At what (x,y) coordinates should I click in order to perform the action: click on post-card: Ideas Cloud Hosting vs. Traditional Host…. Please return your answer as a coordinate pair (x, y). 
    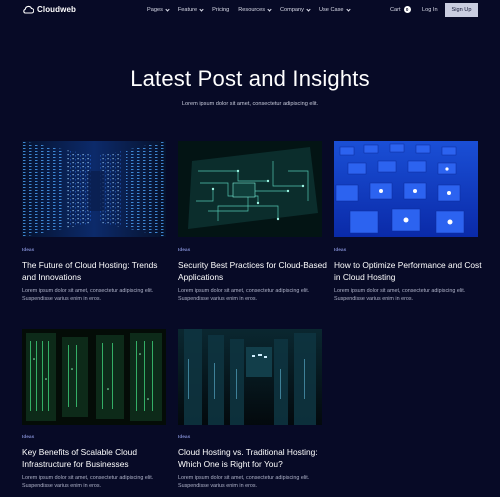
    Looking at the image, I should click on (250, 413).